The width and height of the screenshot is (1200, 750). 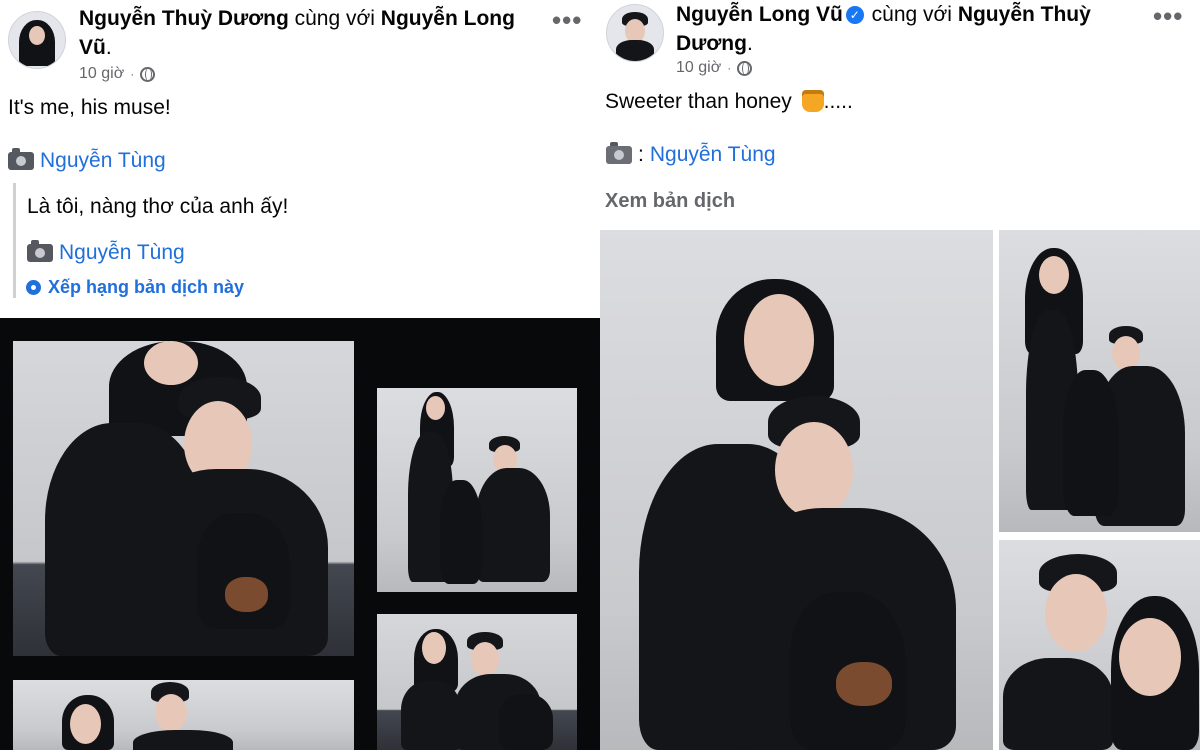 I want to click on photo-credit: : Nguyễn Tùng, so click(x=691, y=154).